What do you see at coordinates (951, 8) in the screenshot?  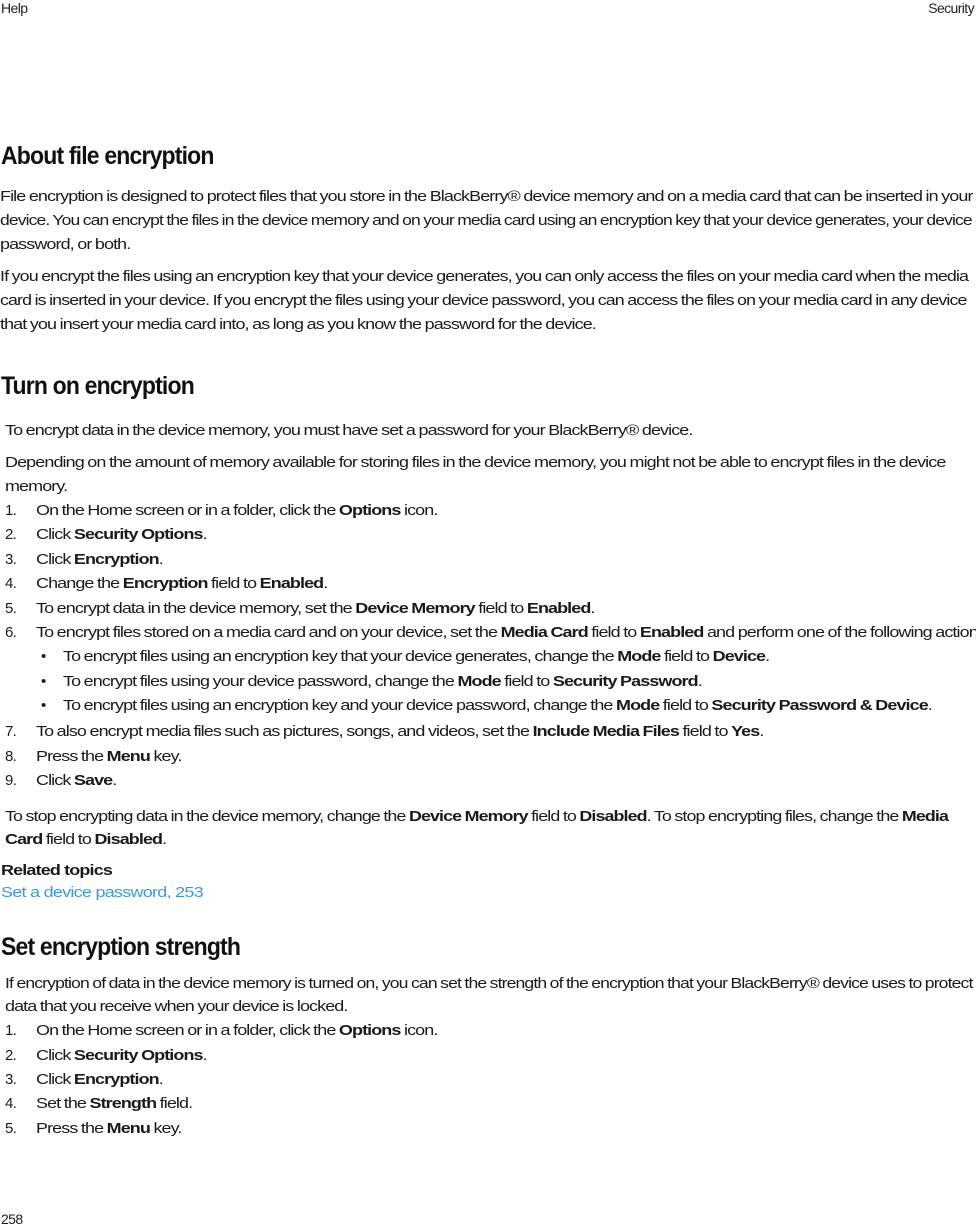 I see `running-header-right: Security` at bounding box center [951, 8].